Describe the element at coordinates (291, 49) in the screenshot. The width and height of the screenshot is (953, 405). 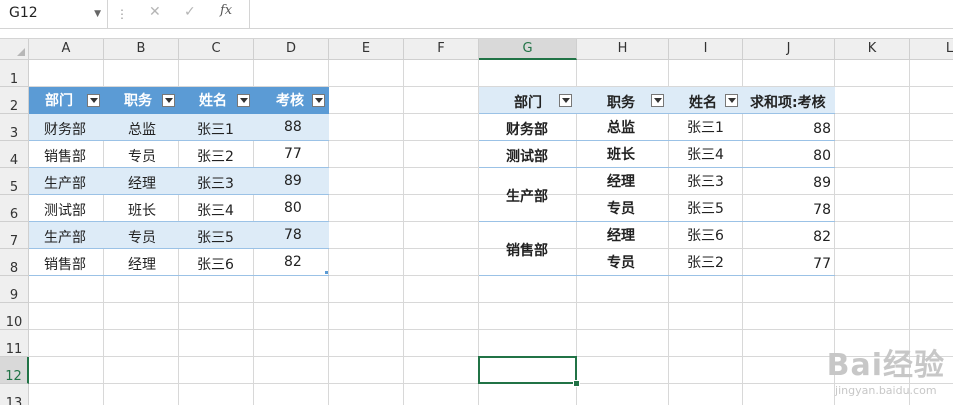
I see `column-header-d: D` at that location.